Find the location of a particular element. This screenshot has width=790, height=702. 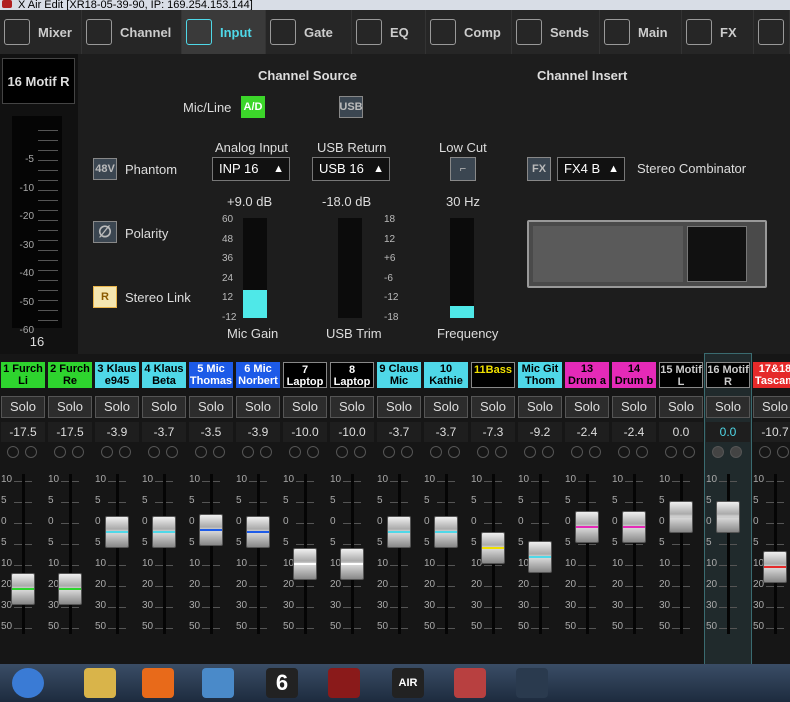

channel-strip-name: 4 Klaus Beta is located at coordinates (164, 375).